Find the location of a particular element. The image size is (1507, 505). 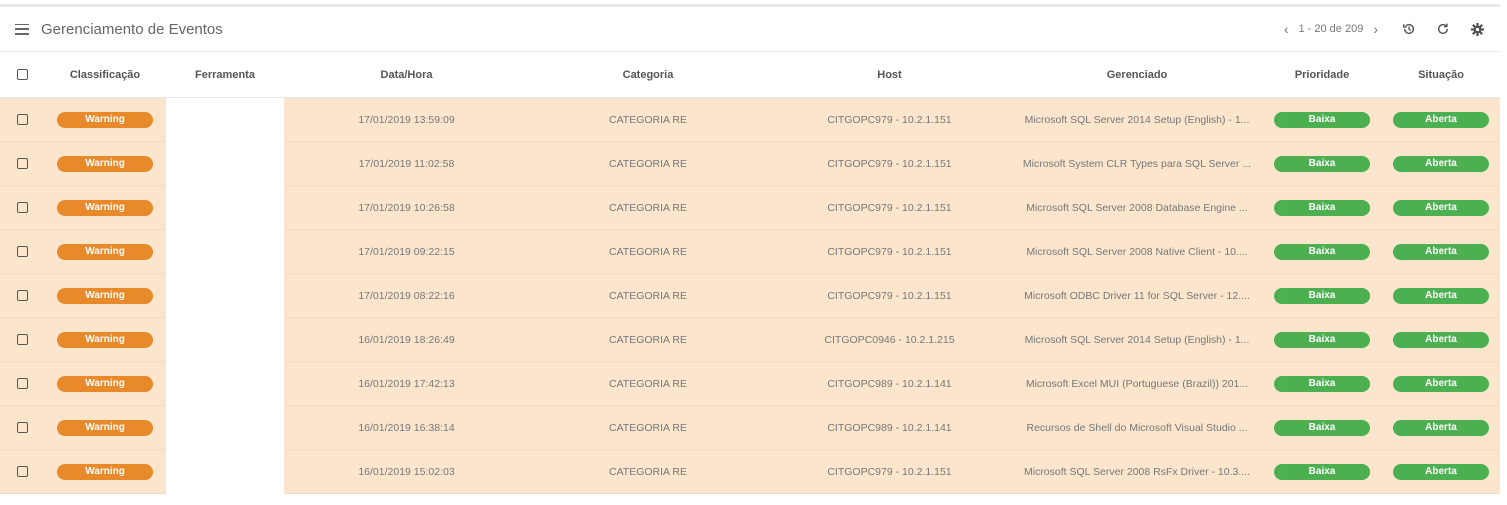

select-all-checkbox is located at coordinates (22, 75).